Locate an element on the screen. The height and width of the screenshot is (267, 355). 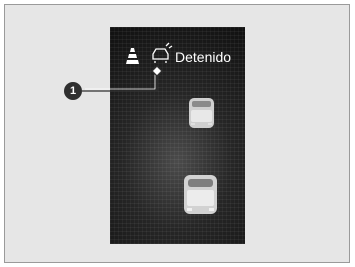
lane-cone-icon is located at coordinates (132, 56).